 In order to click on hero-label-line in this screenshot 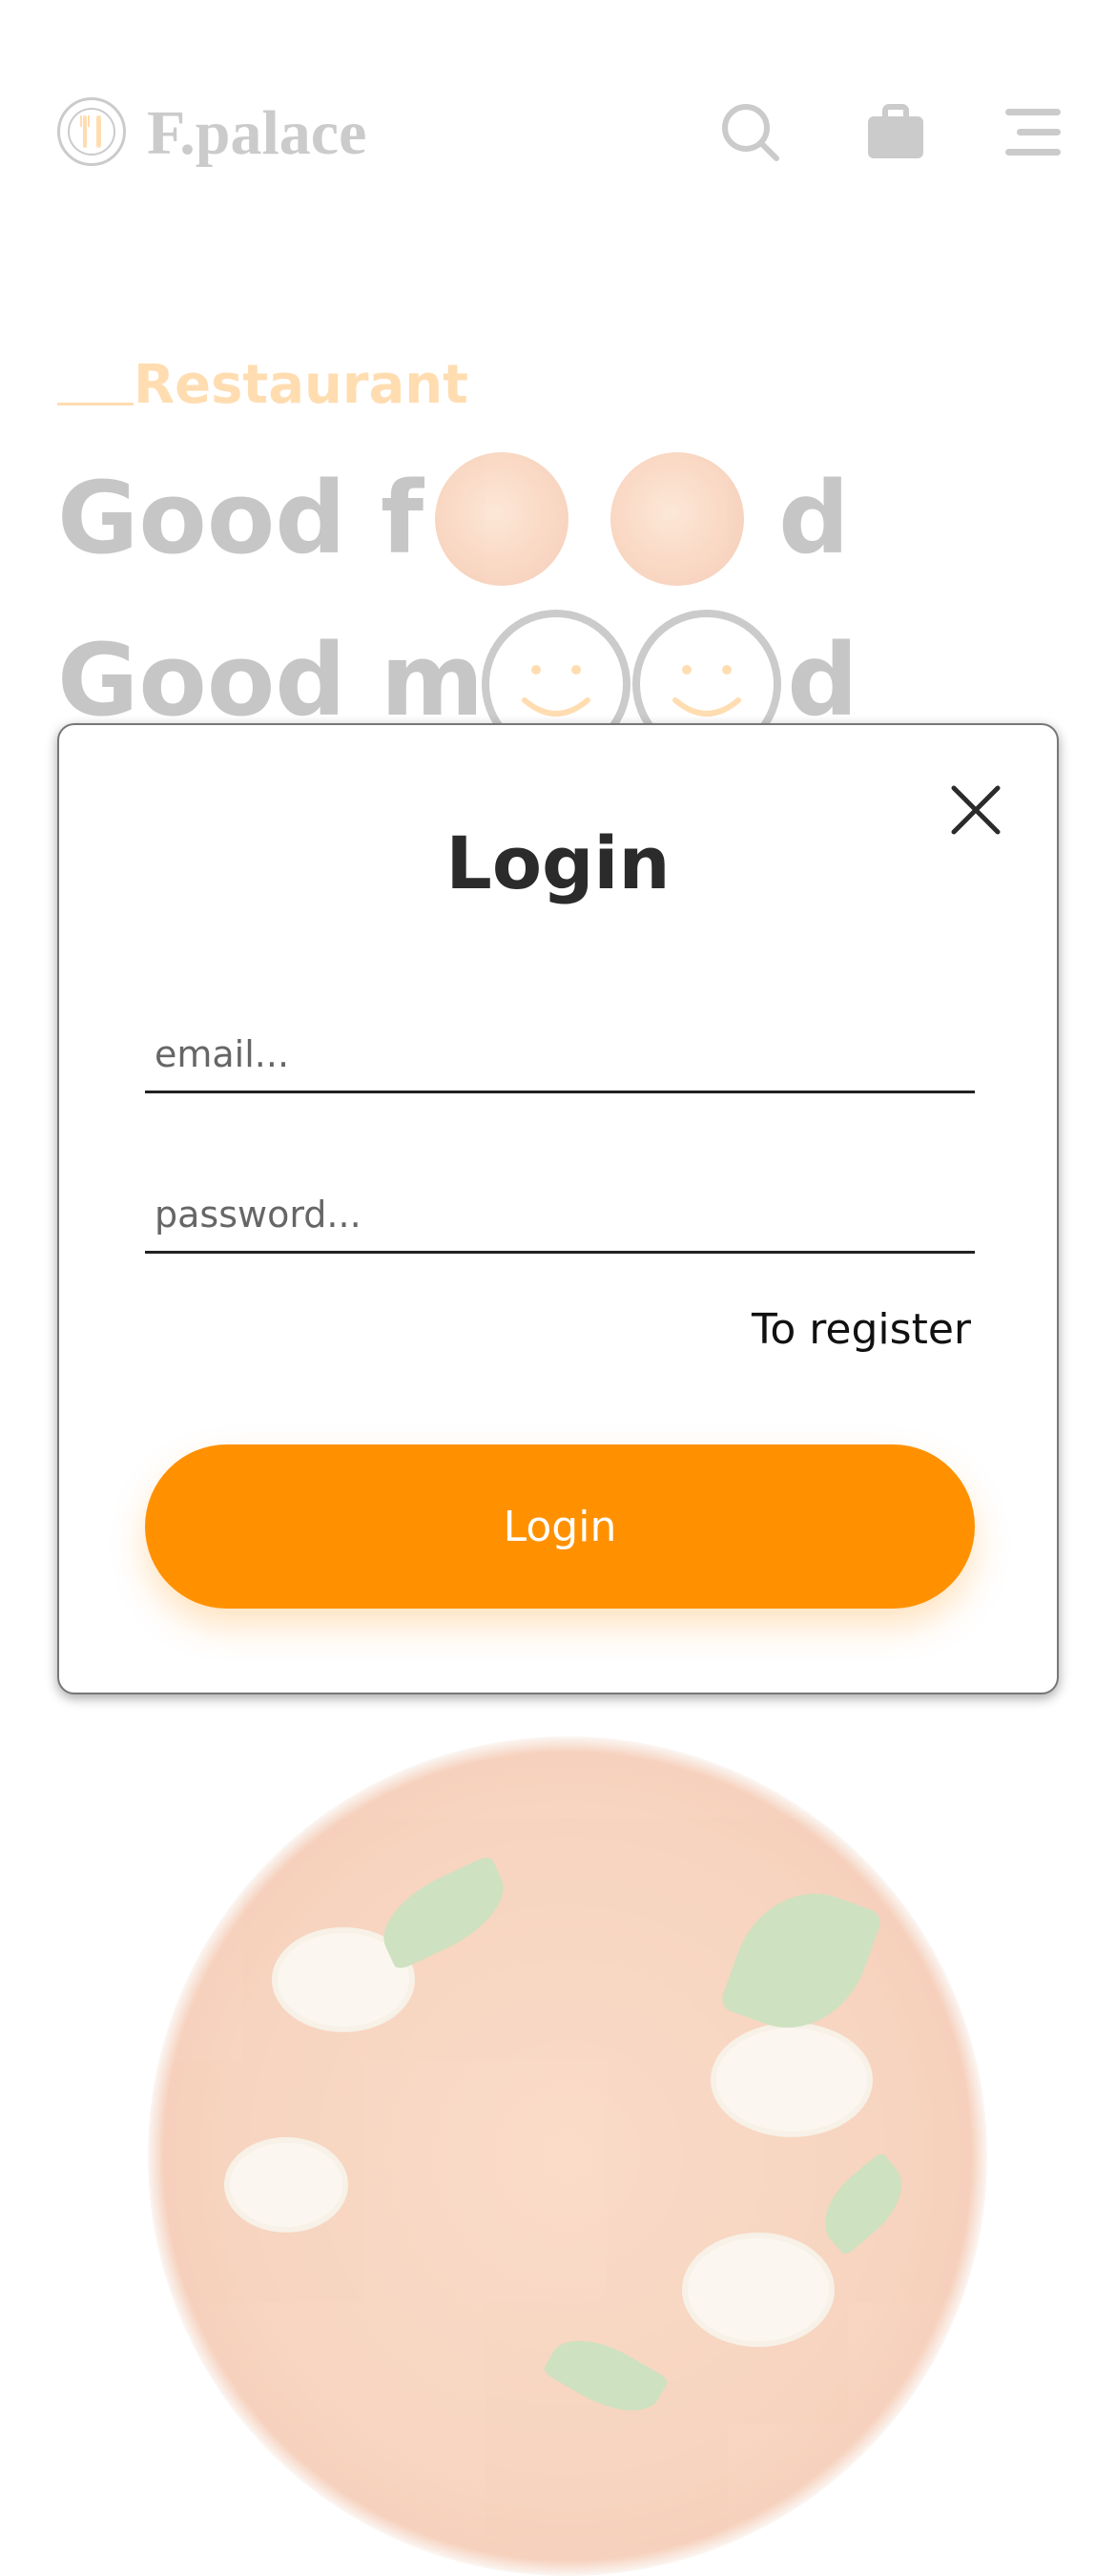, I will do `click(95, 403)`.